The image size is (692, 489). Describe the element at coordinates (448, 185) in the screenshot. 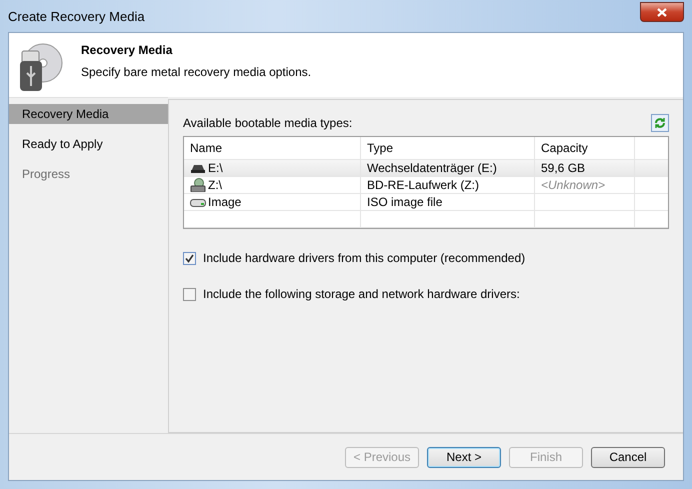

I see `table-cell: BD-RE-Laufwerk (Z:)` at that location.